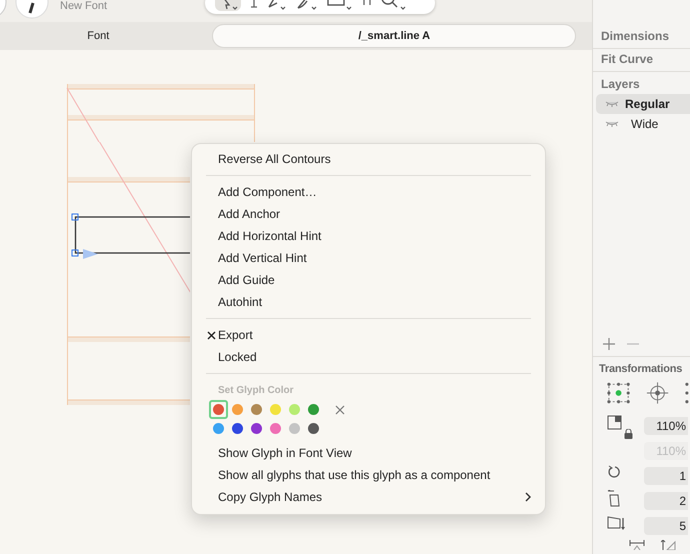 Image resolution: width=690 pixels, height=554 pixels. I want to click on height-icon, so click(669, 545).